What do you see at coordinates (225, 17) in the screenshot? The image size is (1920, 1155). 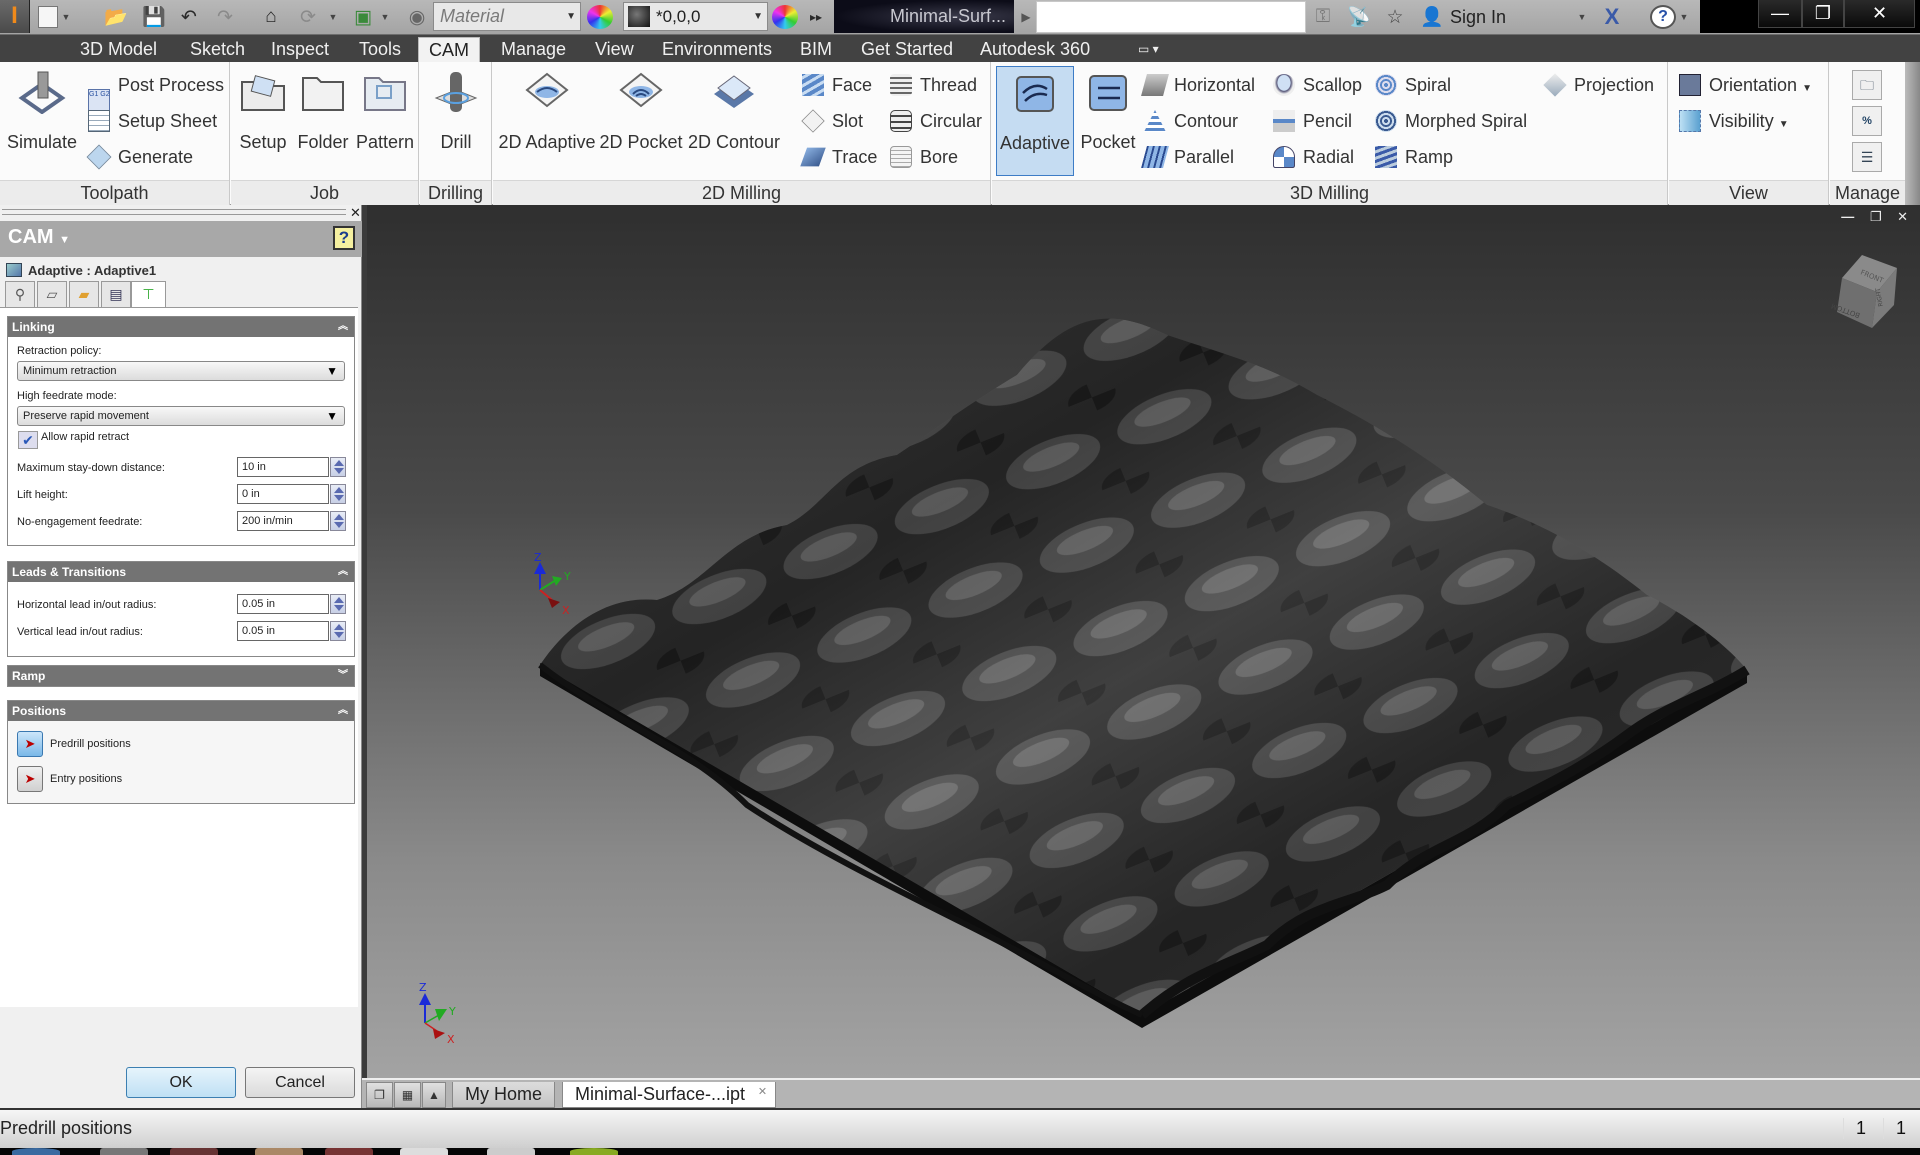 I see `redo-icon: ↷` at bounding box center [225, 17].